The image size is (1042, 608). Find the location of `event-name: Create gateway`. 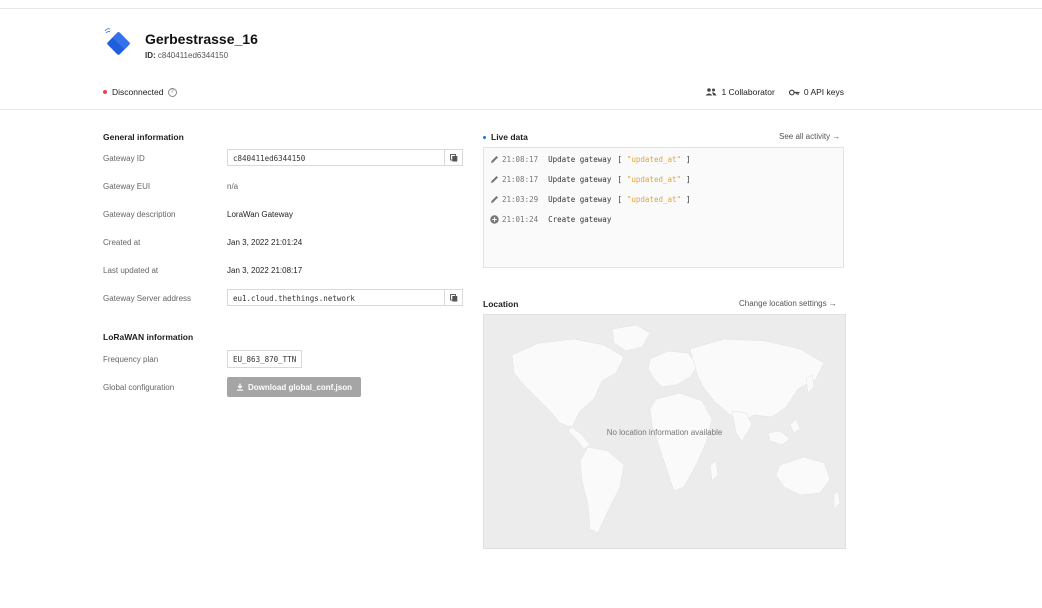

event-name: Create gateway is located at coordinates (580, 219).